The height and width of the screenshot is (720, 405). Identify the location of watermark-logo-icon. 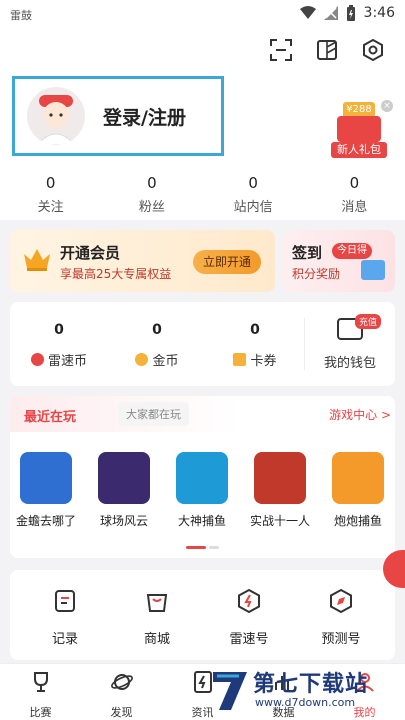
(230, 691).